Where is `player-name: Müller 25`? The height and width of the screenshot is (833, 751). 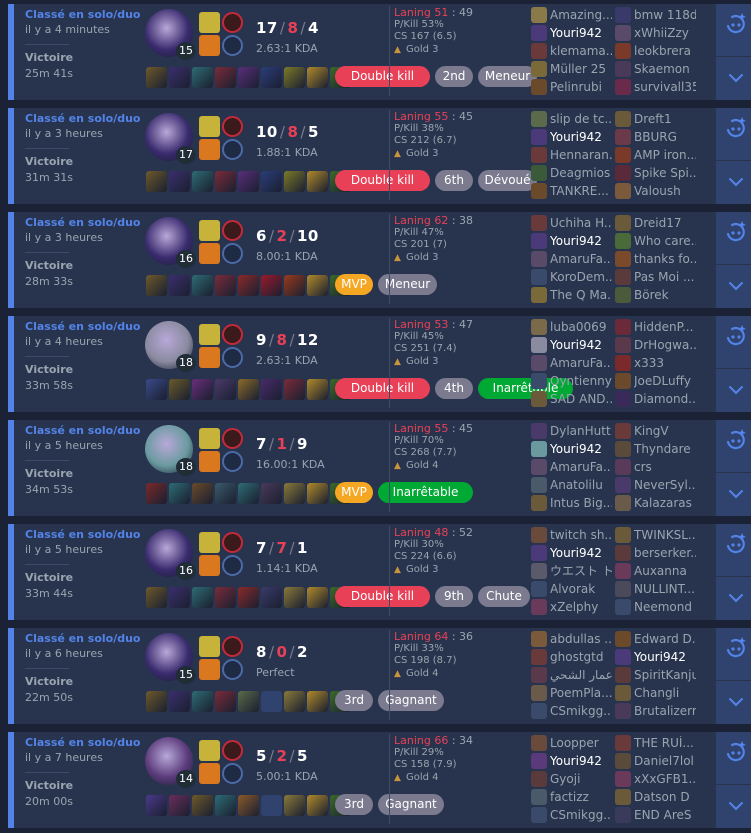 player-name: Müller 25 is located at coordinates (581, 69).